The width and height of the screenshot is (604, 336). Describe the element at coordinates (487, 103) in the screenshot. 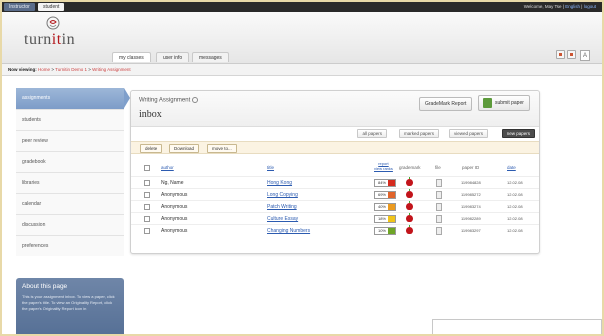

I see `submit-paper-icon` at that location.